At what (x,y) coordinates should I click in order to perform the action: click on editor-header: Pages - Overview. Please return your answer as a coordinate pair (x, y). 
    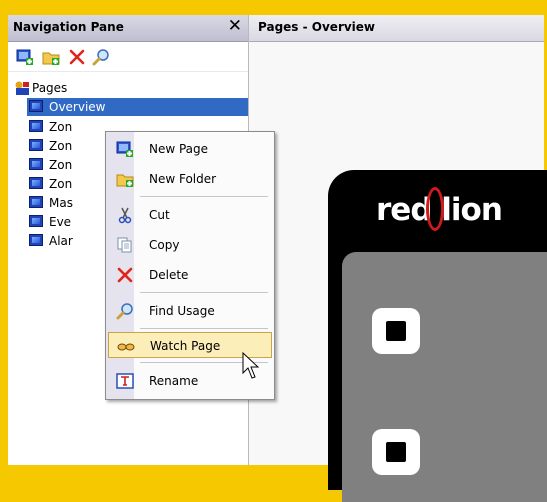
    Looking at the image, I should click on (396, 28).